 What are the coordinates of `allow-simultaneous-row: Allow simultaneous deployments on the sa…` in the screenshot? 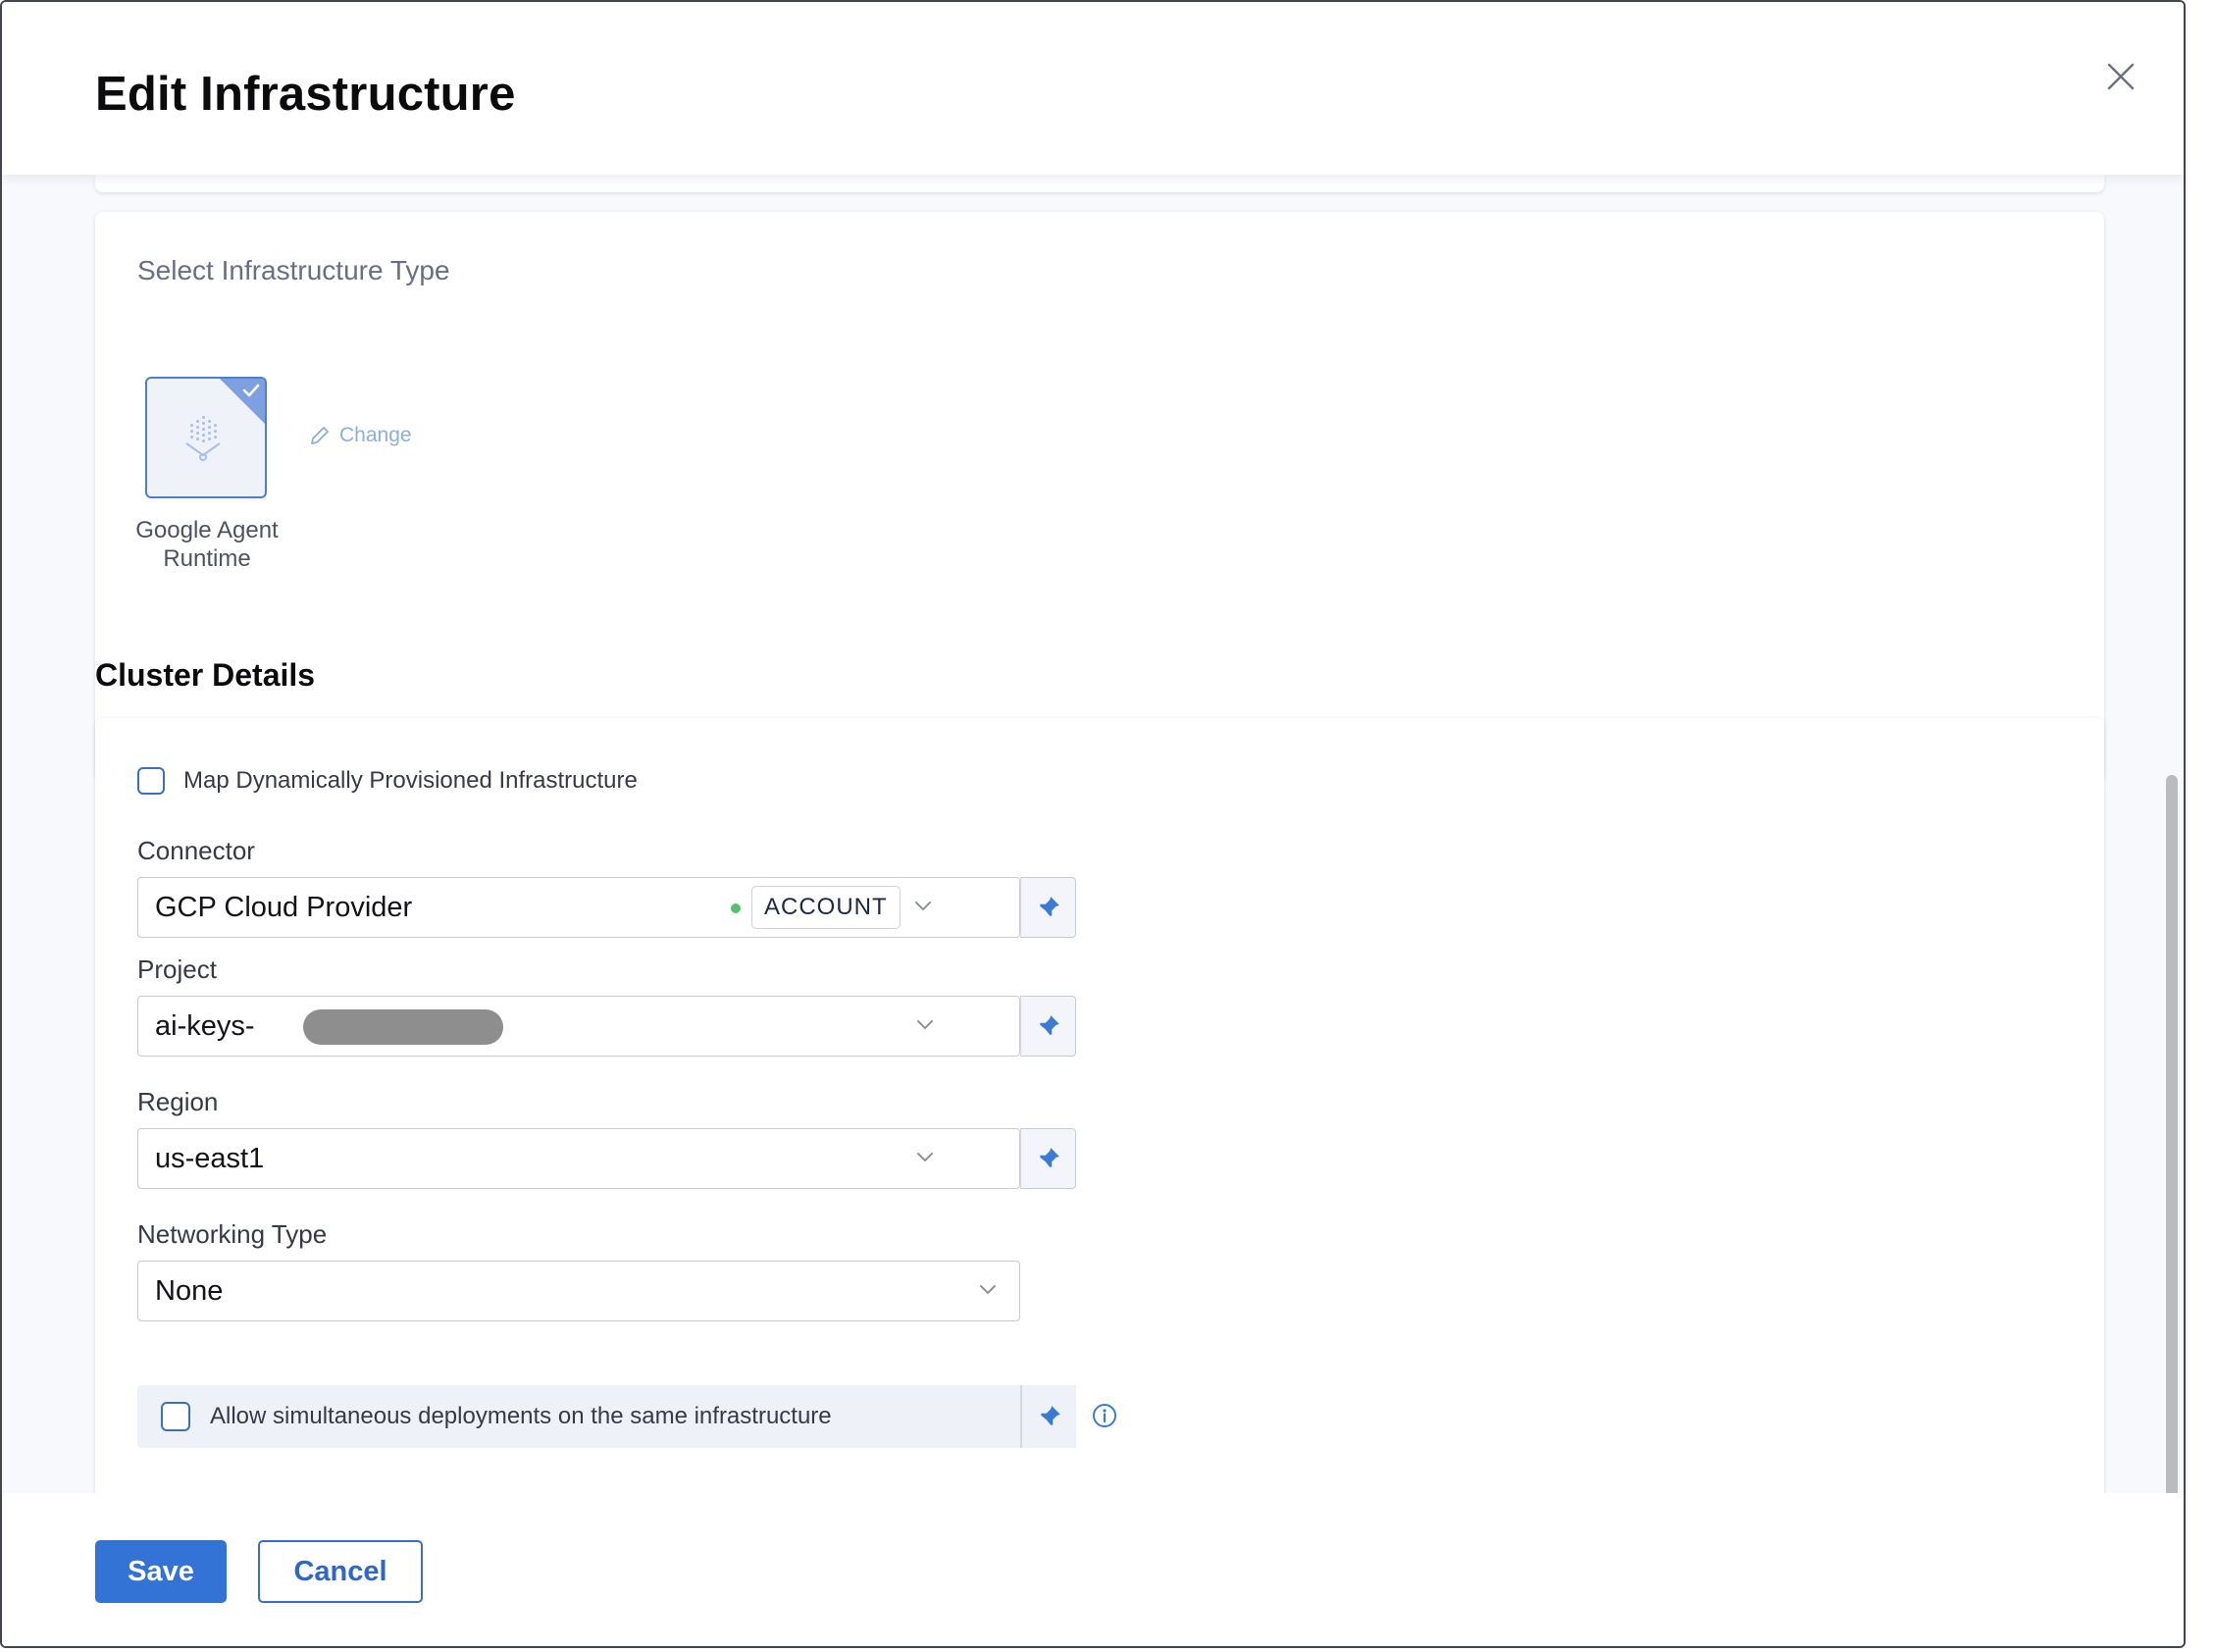 It's located at (599, 1417).